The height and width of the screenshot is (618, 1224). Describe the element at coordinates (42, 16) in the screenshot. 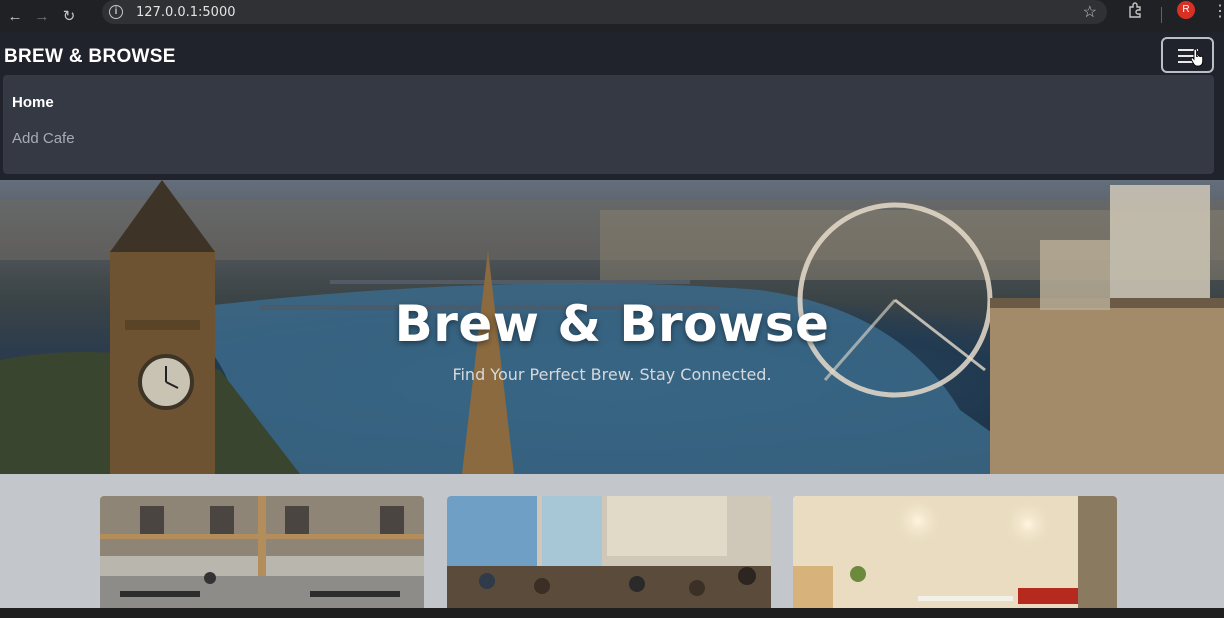

I see `forward-arrow-icon: →` at that location.